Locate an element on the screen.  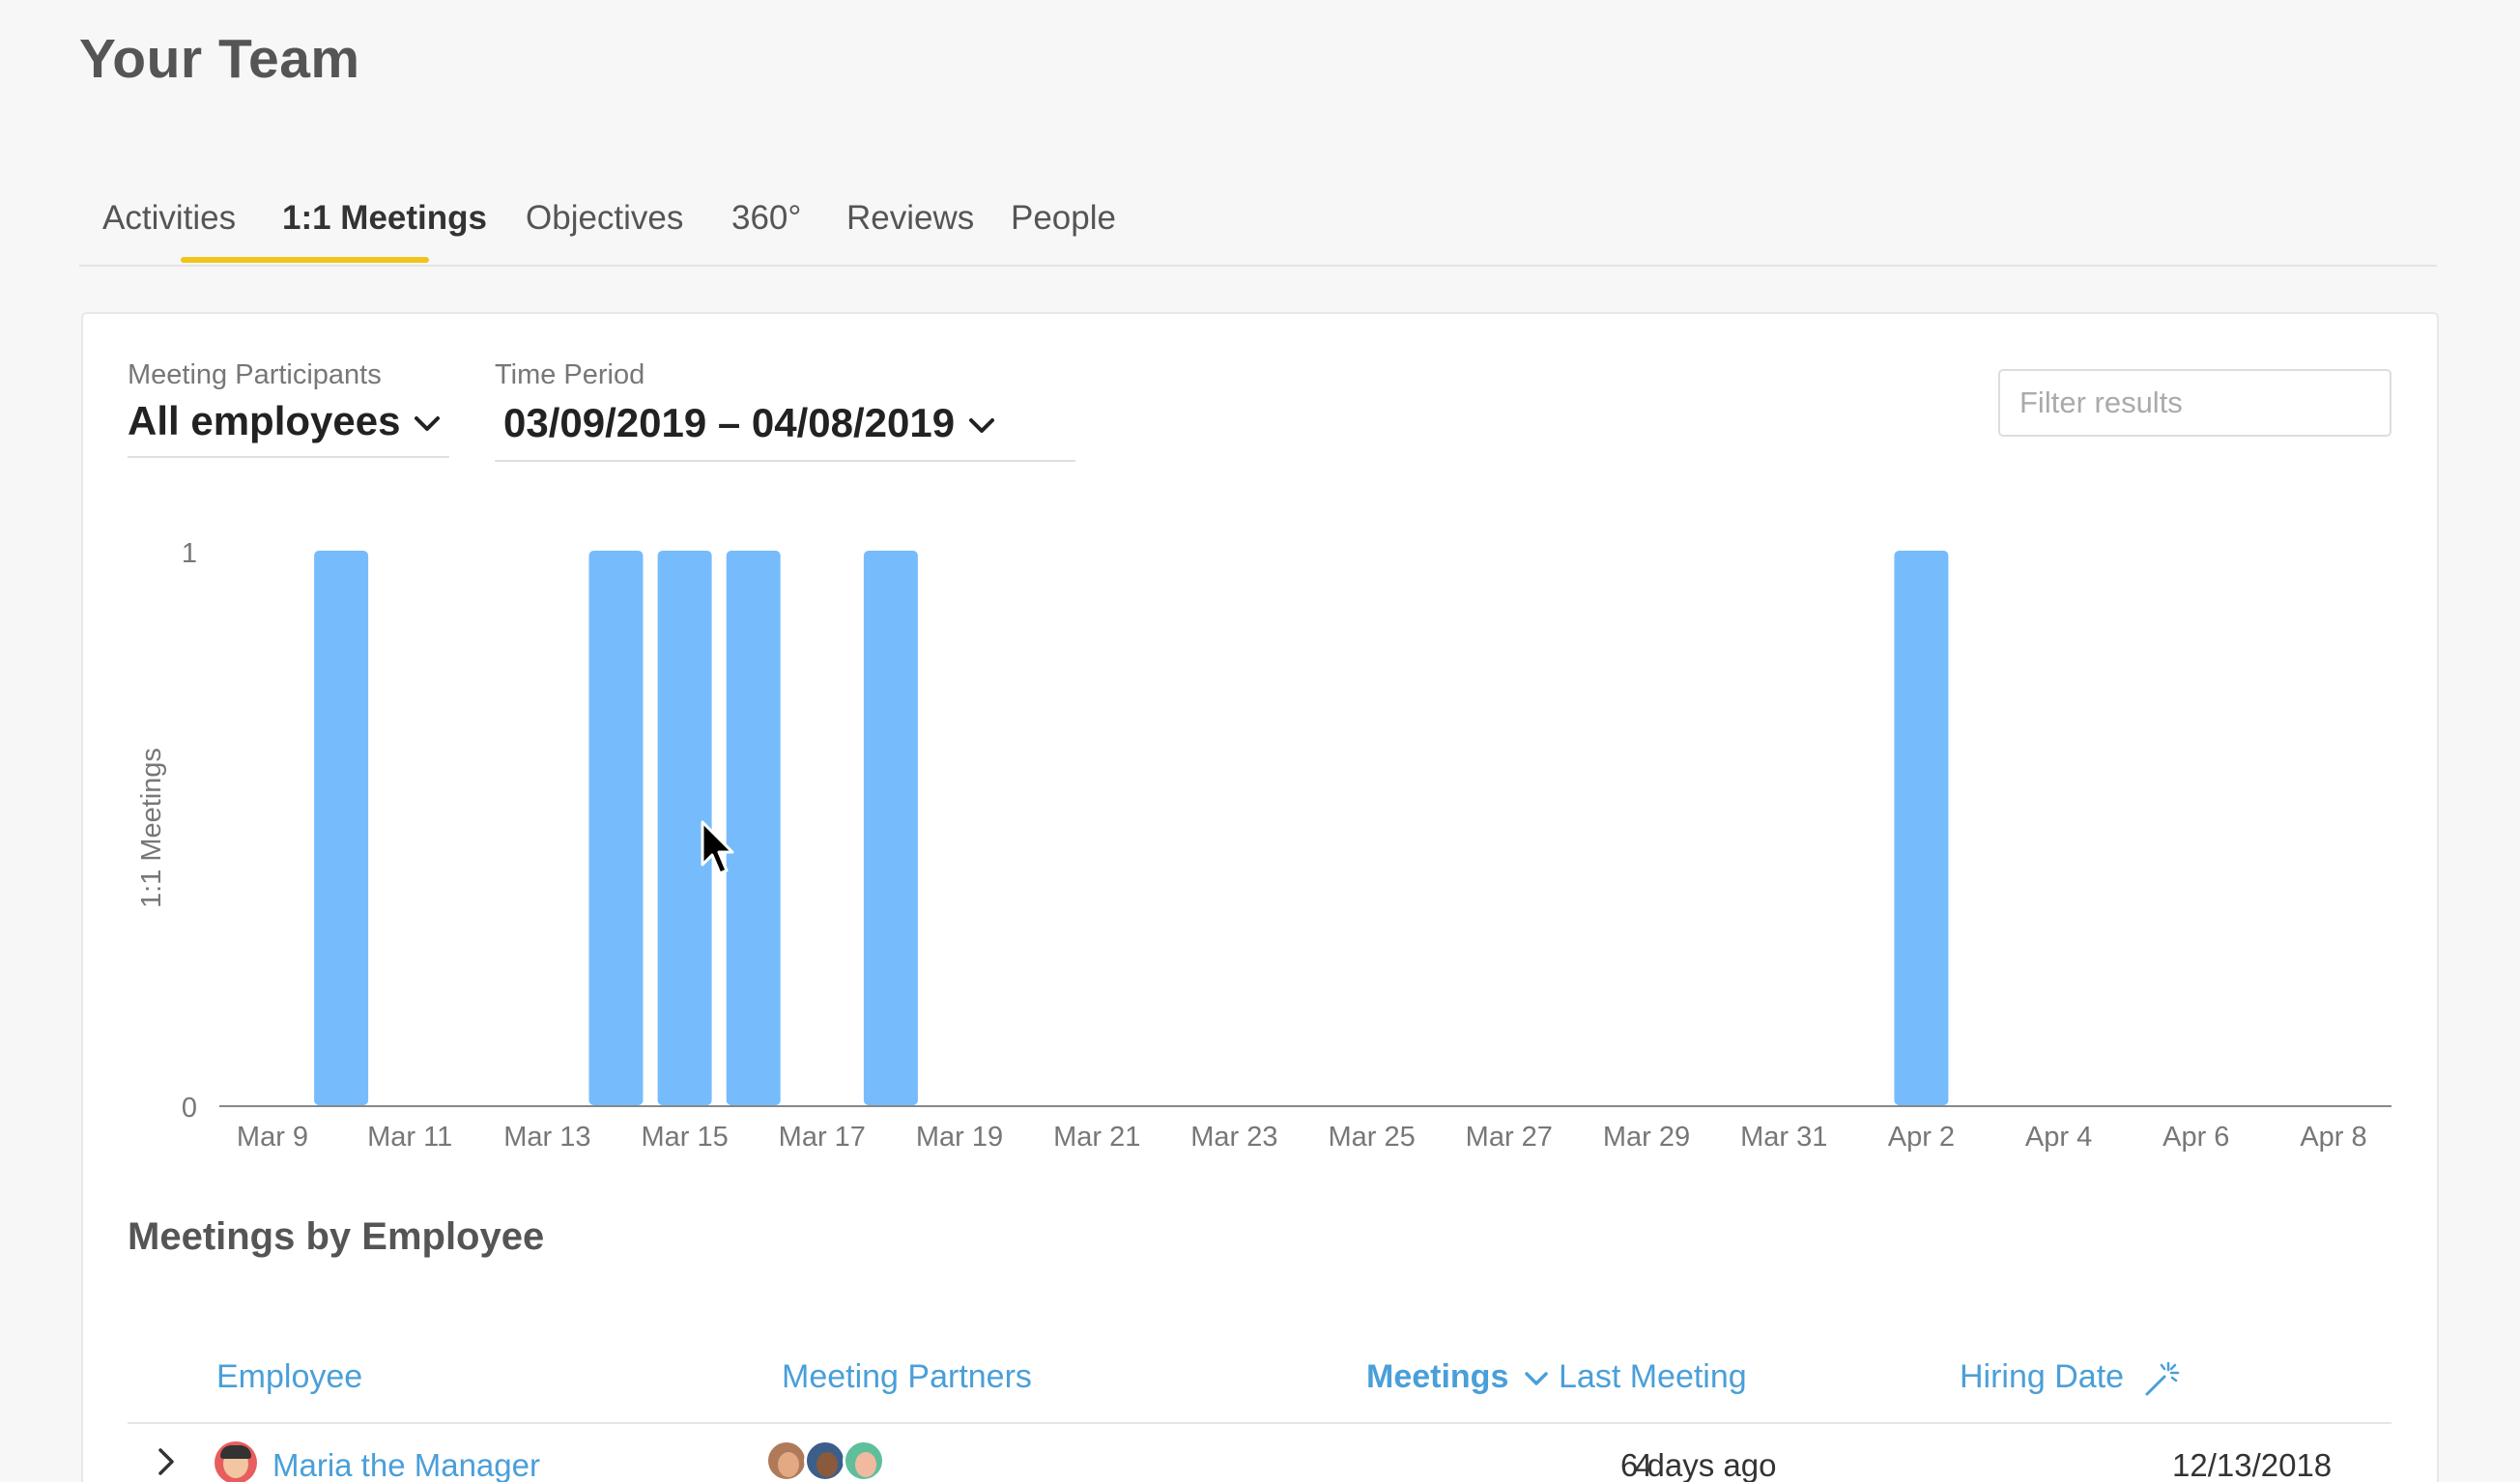
tab-reviews: Reviews is located at coordinates (910, 218).